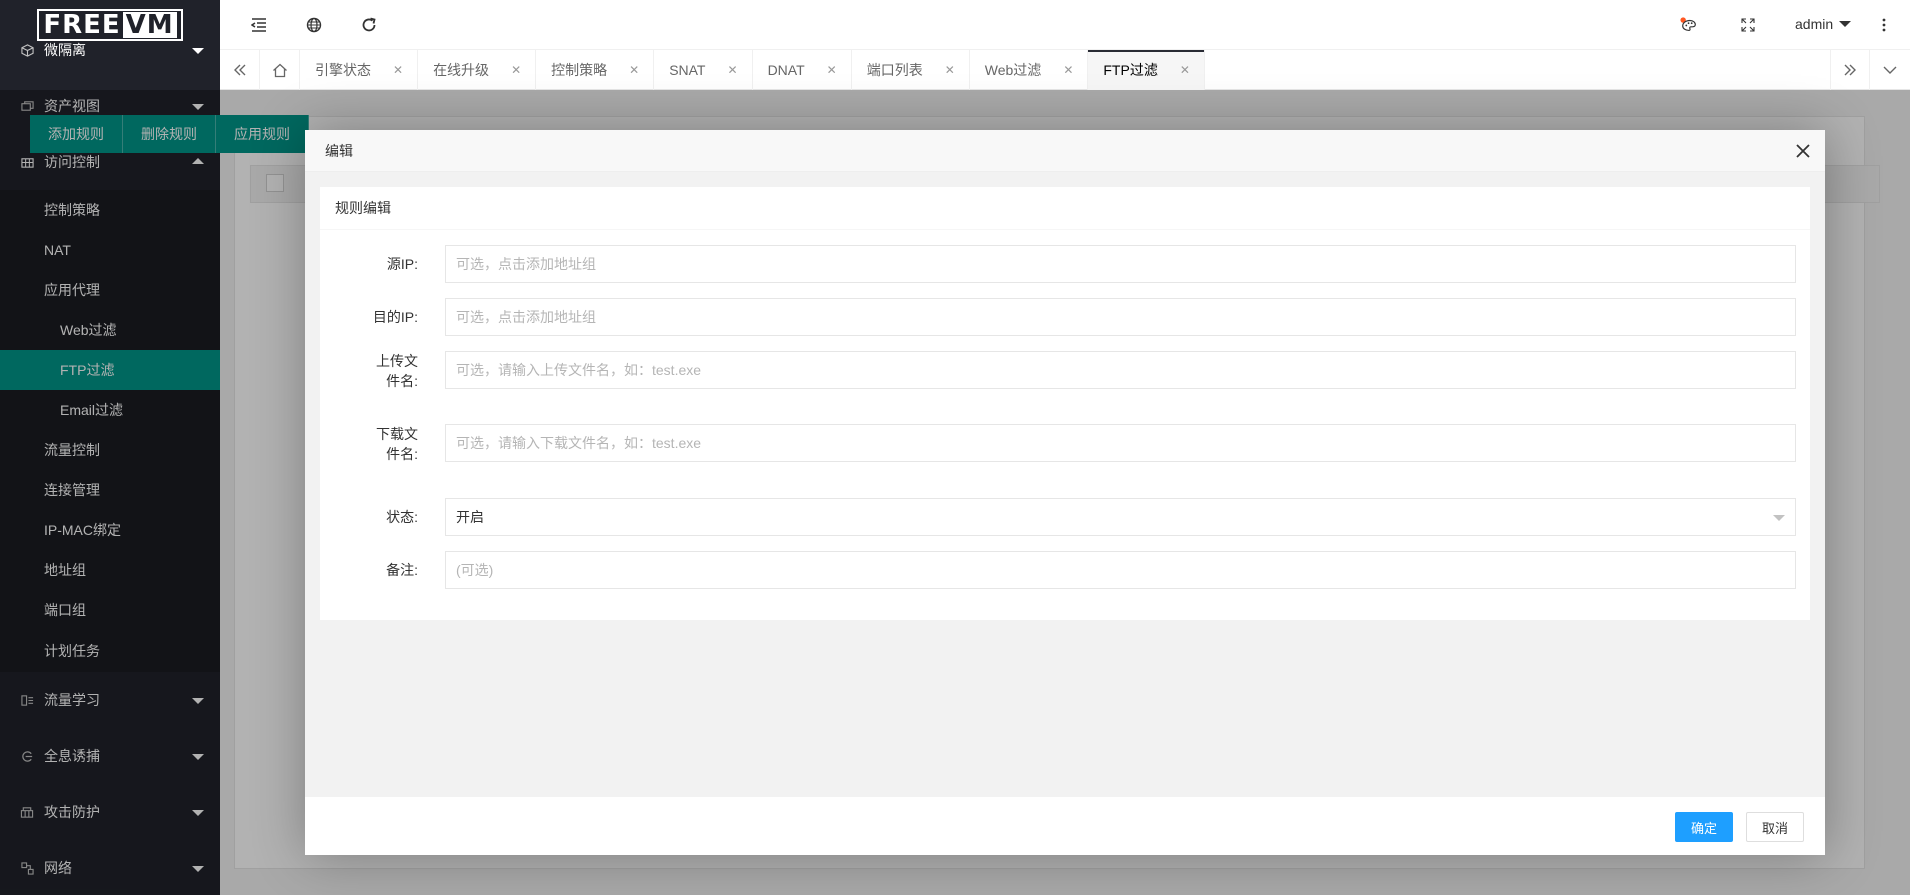 Image resolution: width=1910 pixels, height=895 pixels. What do you see at coordinates (1120, 570) in the screenshot?
I see `remark-input: (可选)` at bounding box center [1120, 570].